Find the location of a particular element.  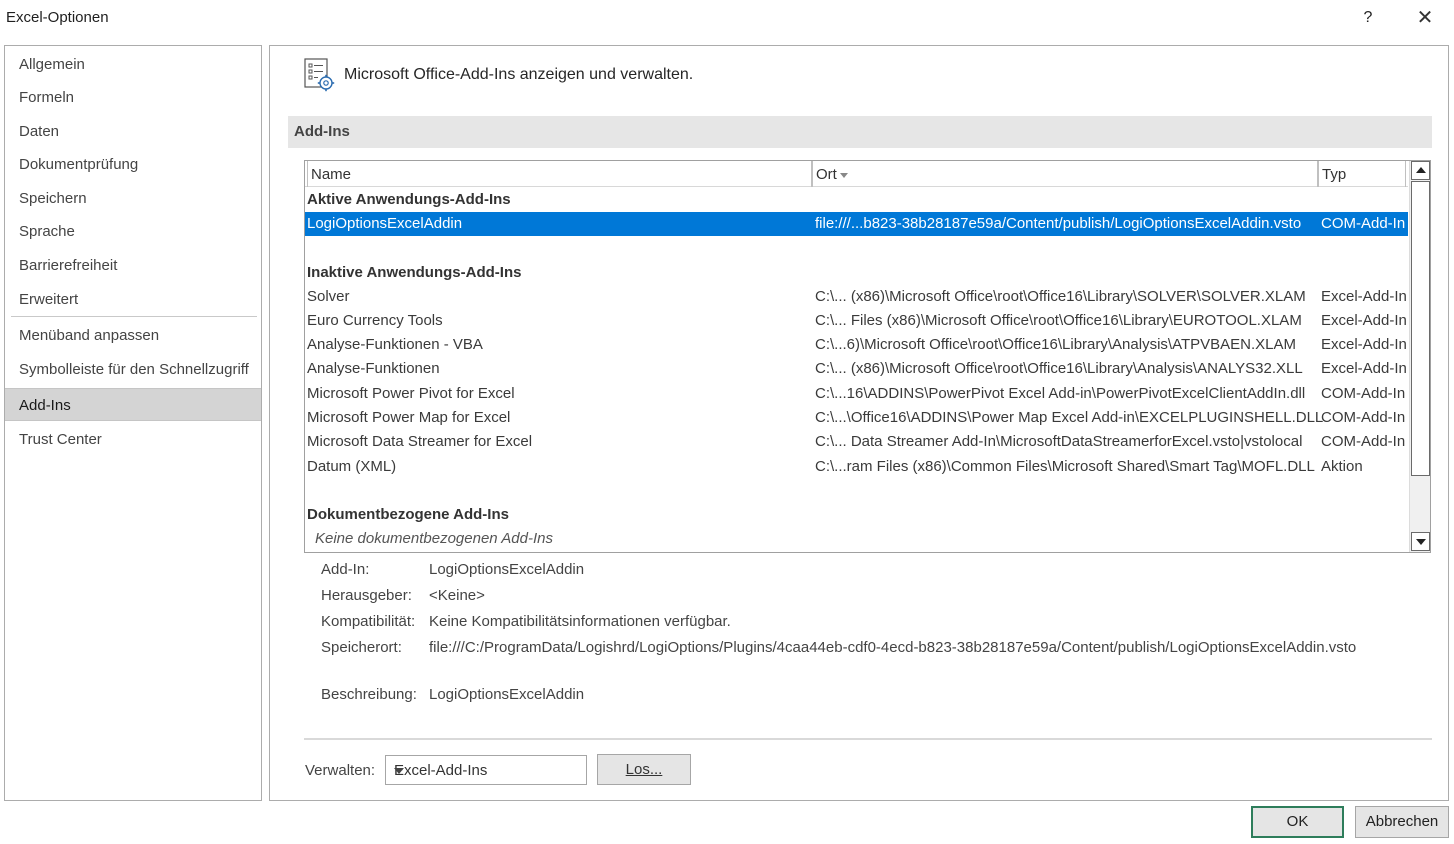

column-header-location: Ort is located at coordinates (1065, 174).